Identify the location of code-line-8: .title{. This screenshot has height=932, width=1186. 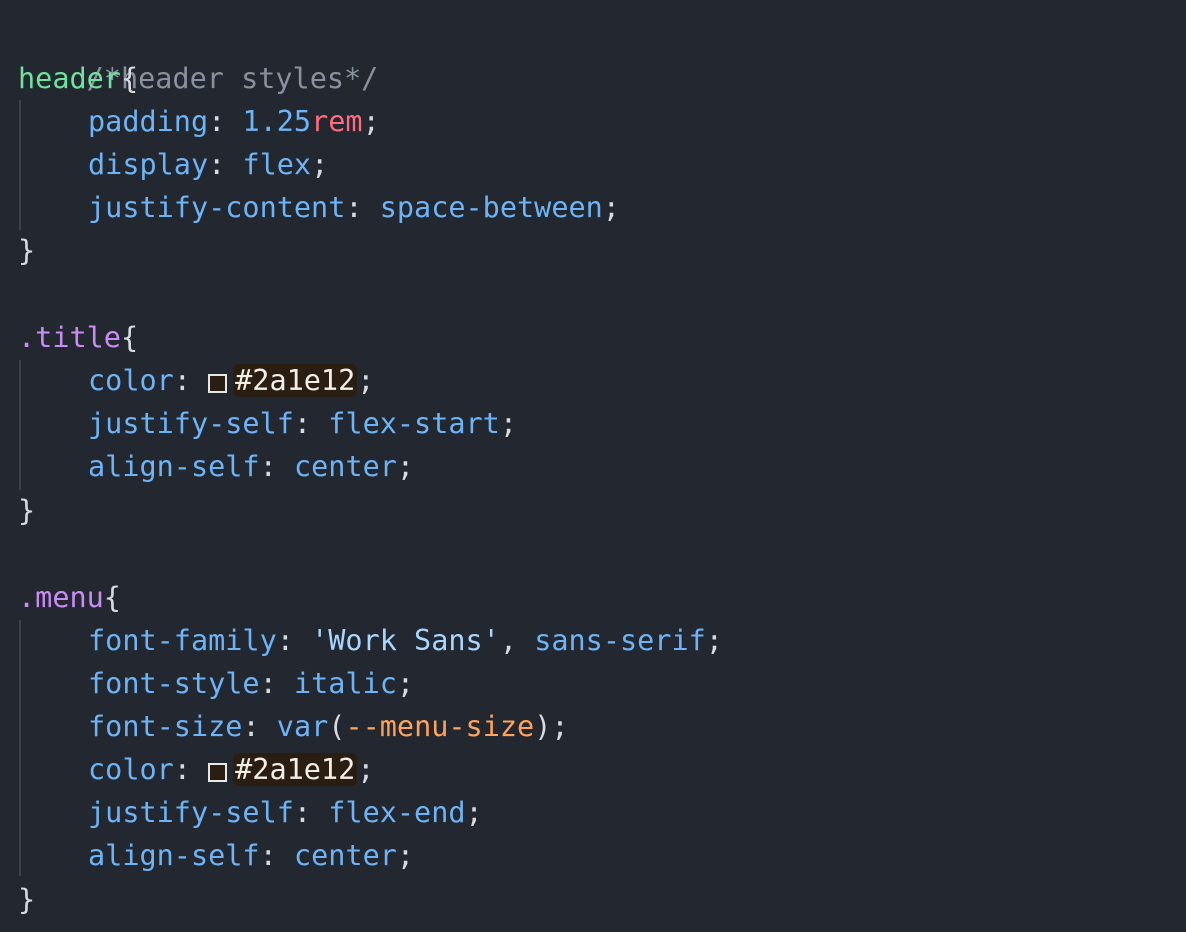
(78, 337).